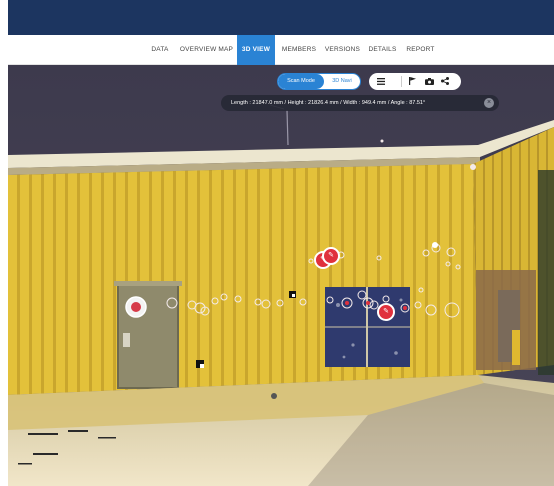 Image resolution: width=554 pixels, height=486 pixels. I want to click on tab-details: DETAILS, so click(382, 50).